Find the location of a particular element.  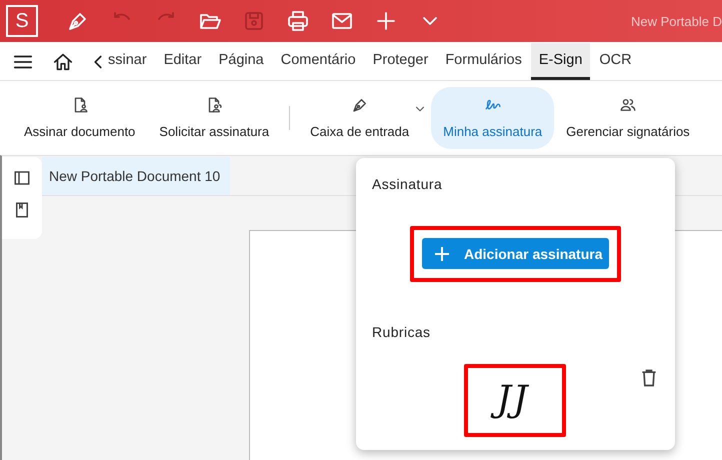

app-logo: S is located at coordinates (22, 21).